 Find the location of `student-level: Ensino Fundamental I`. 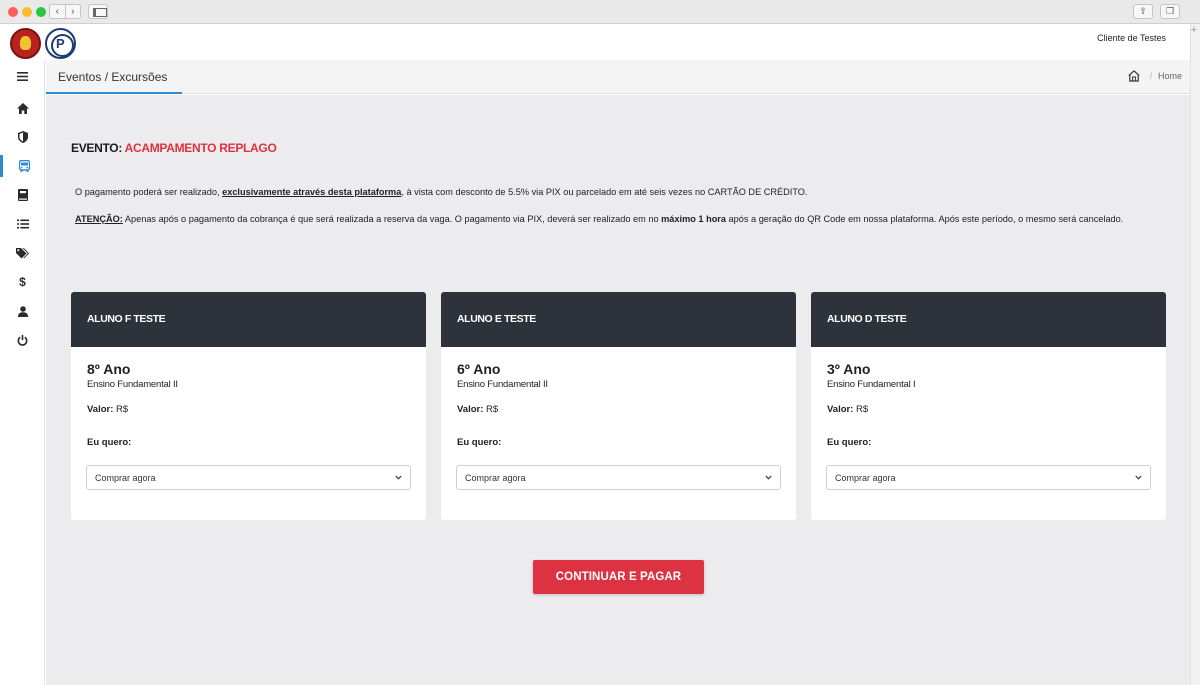

student-level: Ensino Fundamental I is located at coordinates (871, 384).